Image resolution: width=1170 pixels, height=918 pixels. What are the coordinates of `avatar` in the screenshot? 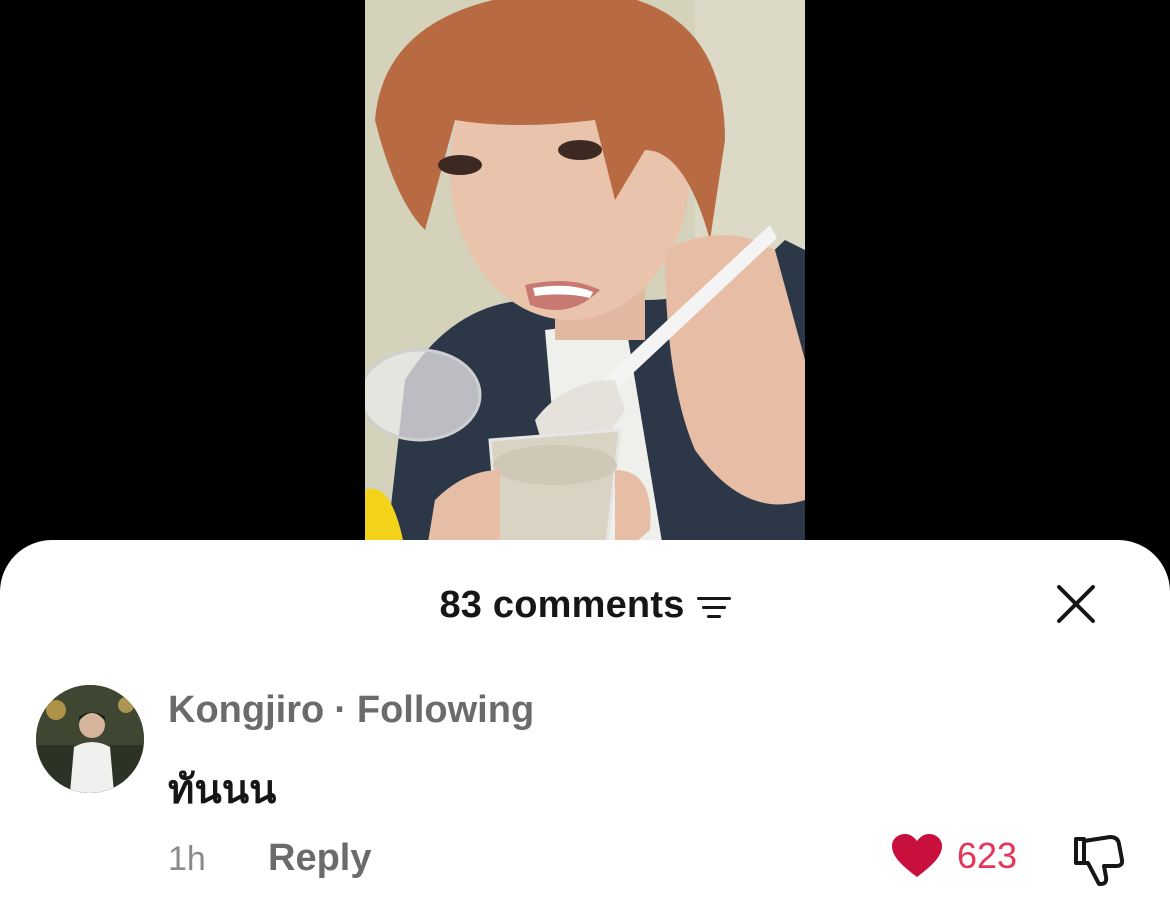 It's located at (90, 739).